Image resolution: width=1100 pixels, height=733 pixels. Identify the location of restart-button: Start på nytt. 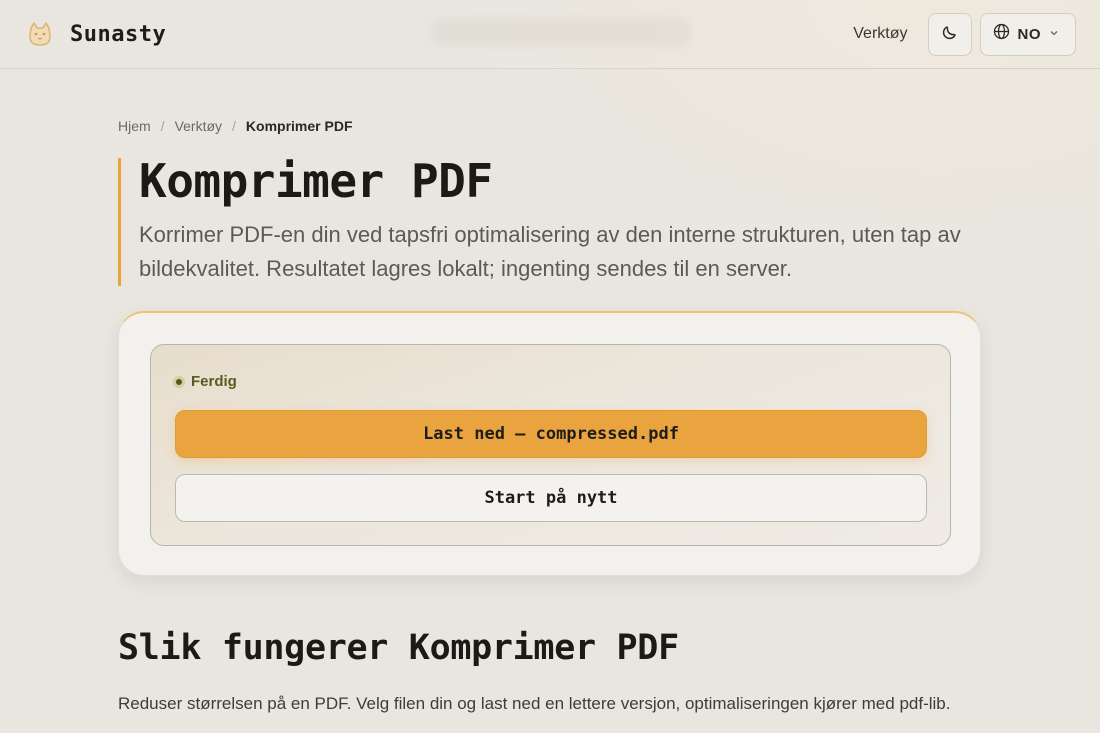
(551, 498).